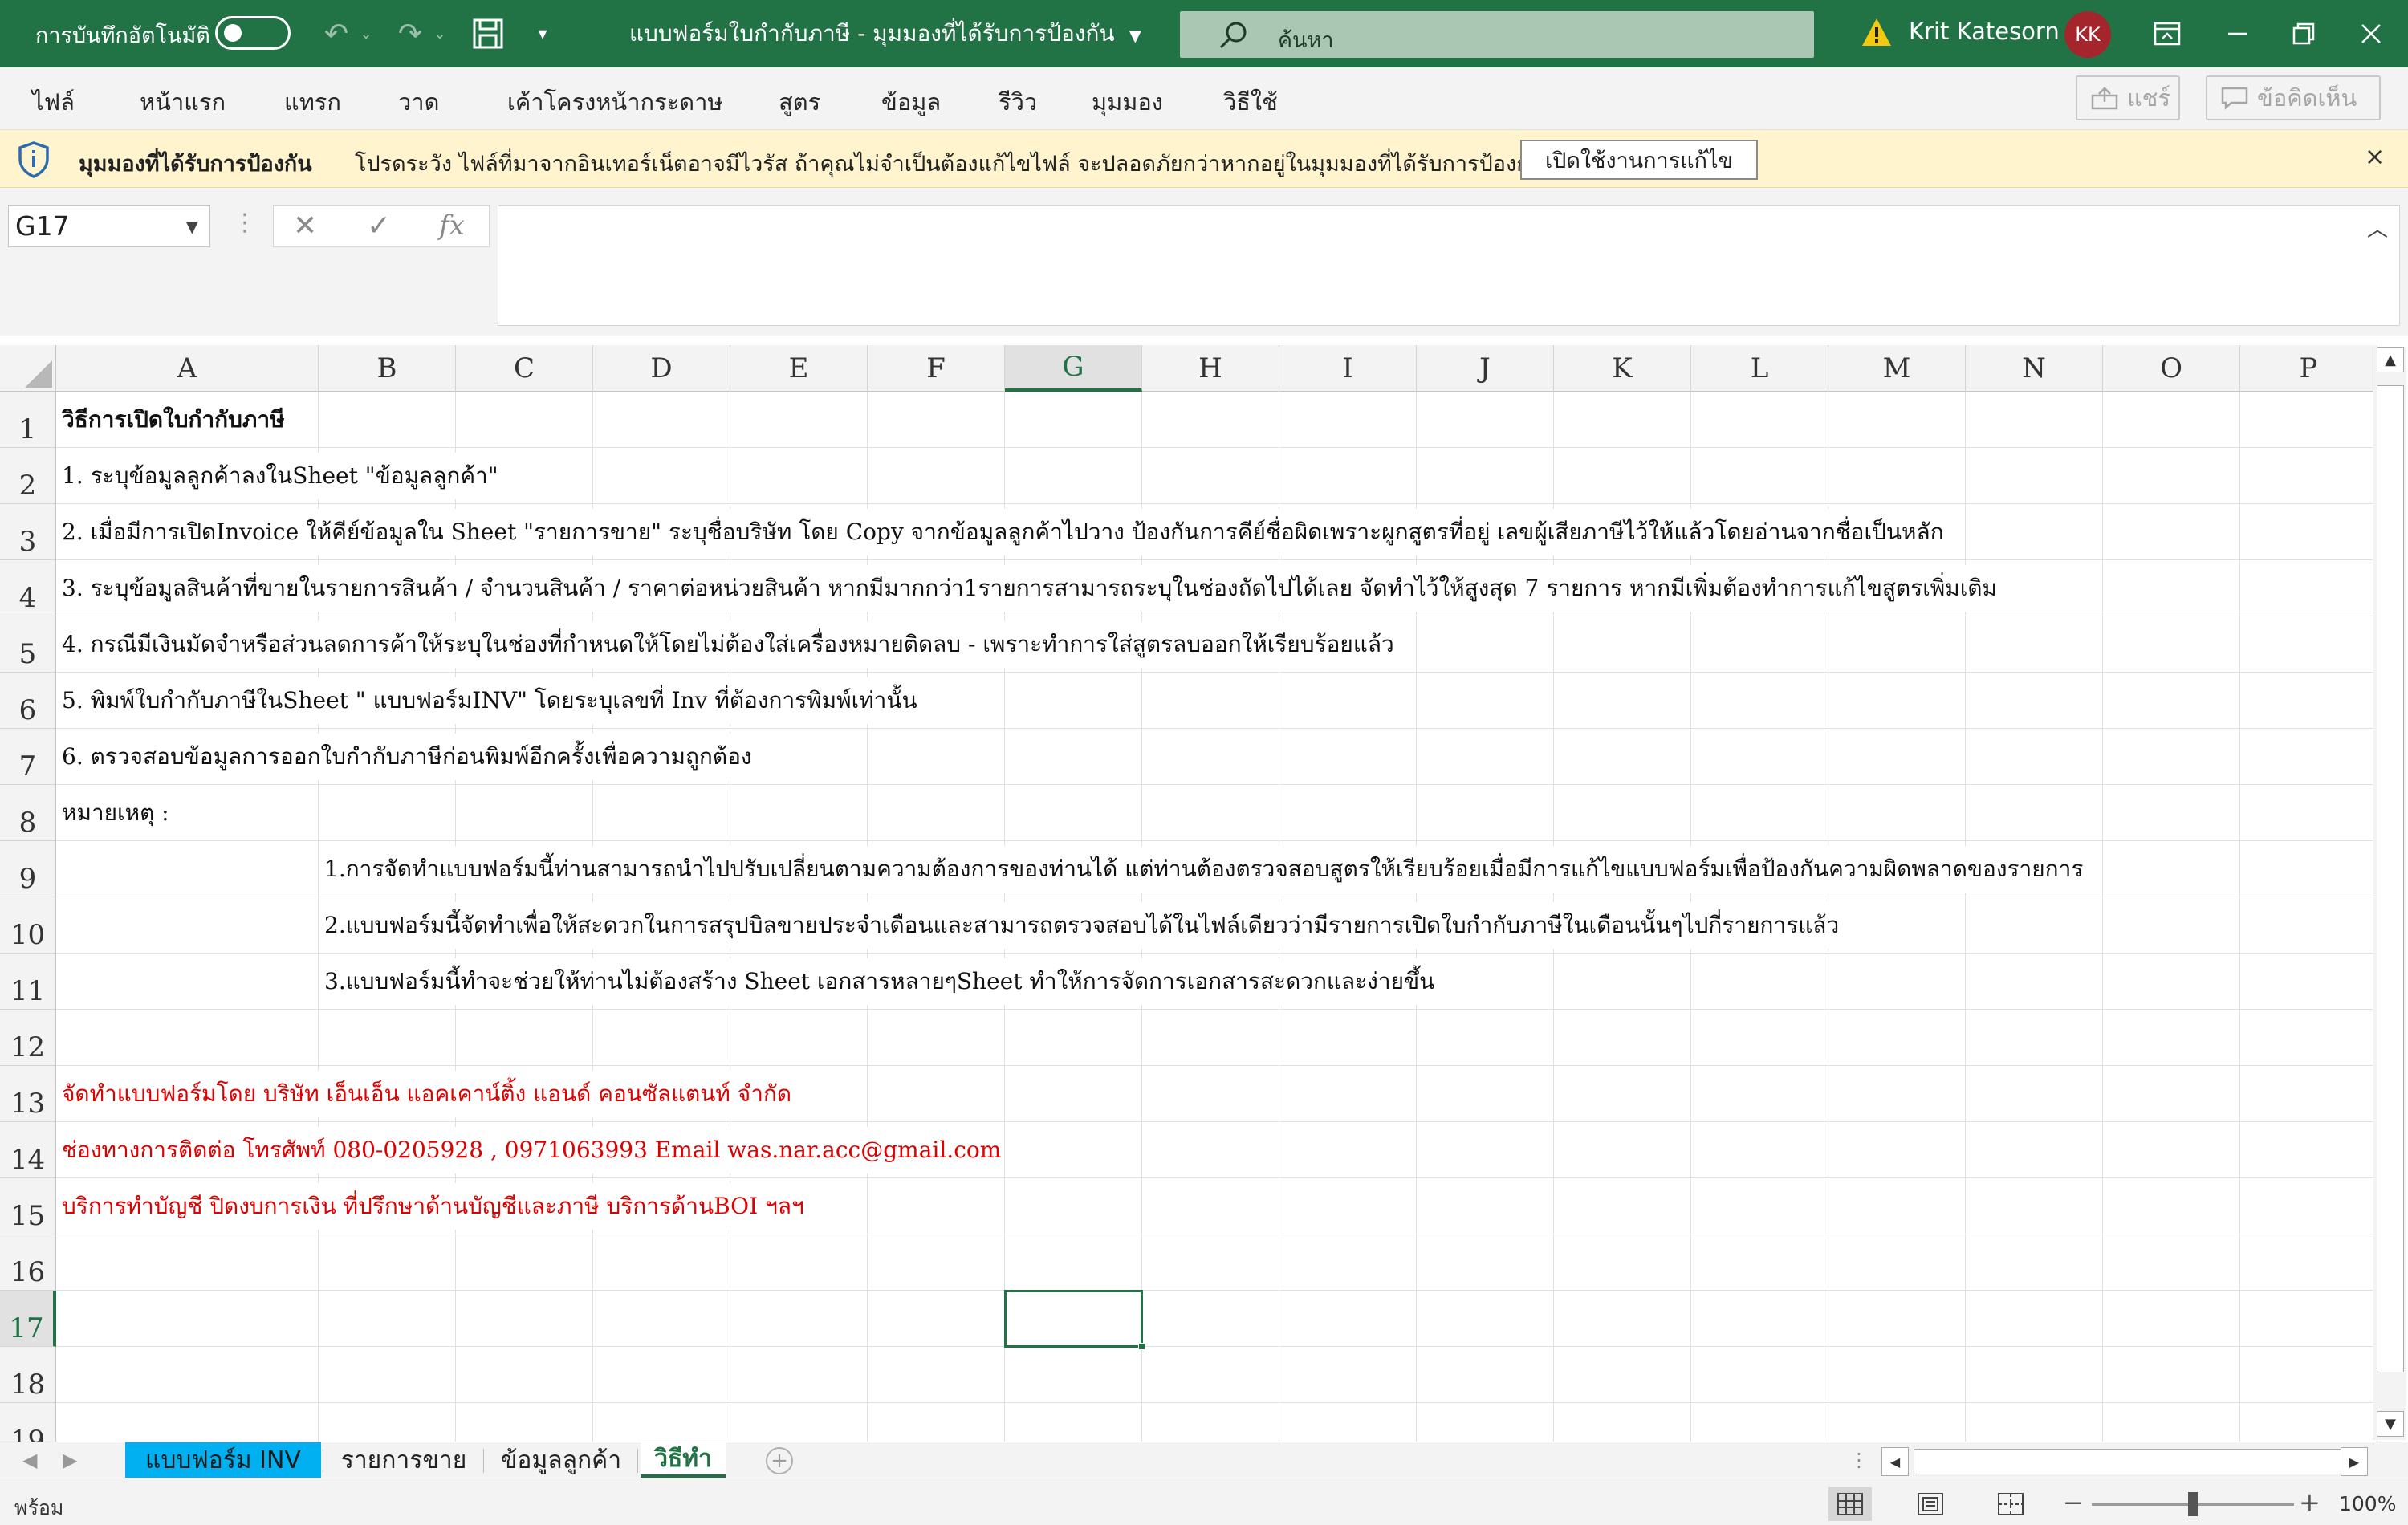  I want to click on sheet-tab-sales: รายการขาย, so click(404, 1460).